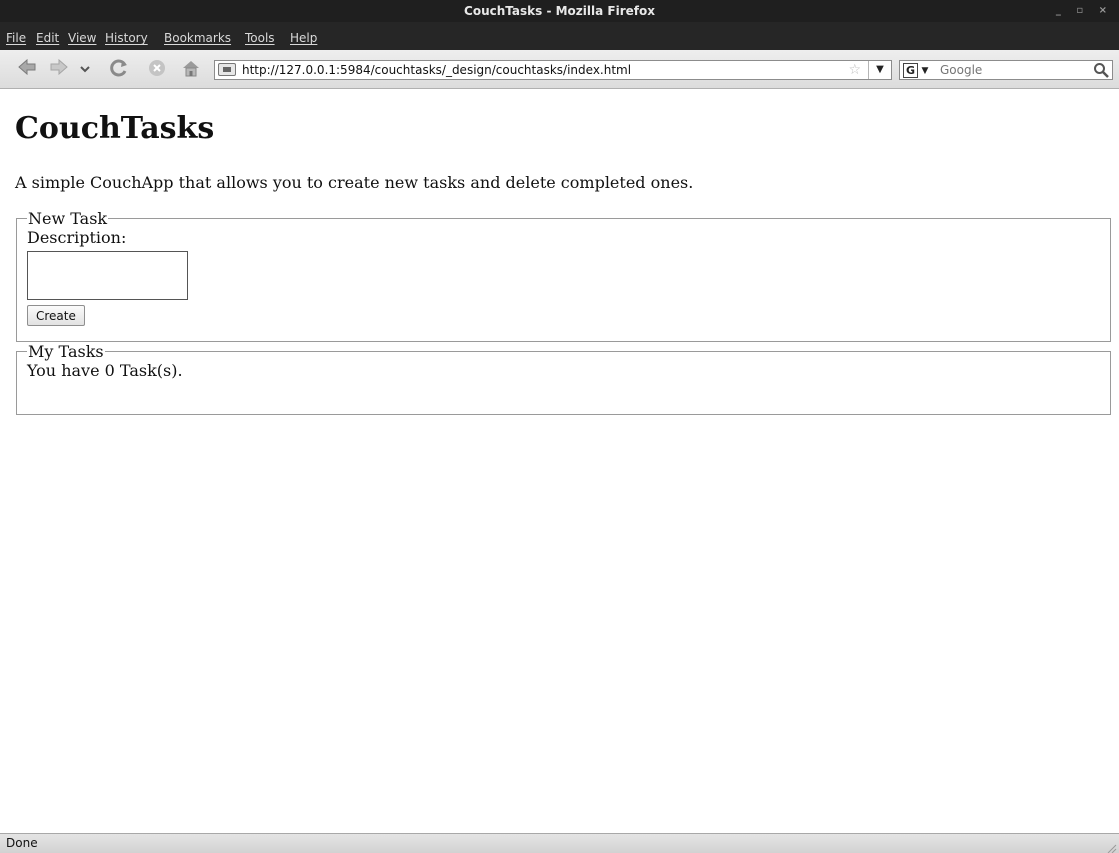 The height and width of the screenshot is (853, 1119). I want to click on my-tasks-fieldset: My Tasks You have 0 Task(s)., so click(563, 378).